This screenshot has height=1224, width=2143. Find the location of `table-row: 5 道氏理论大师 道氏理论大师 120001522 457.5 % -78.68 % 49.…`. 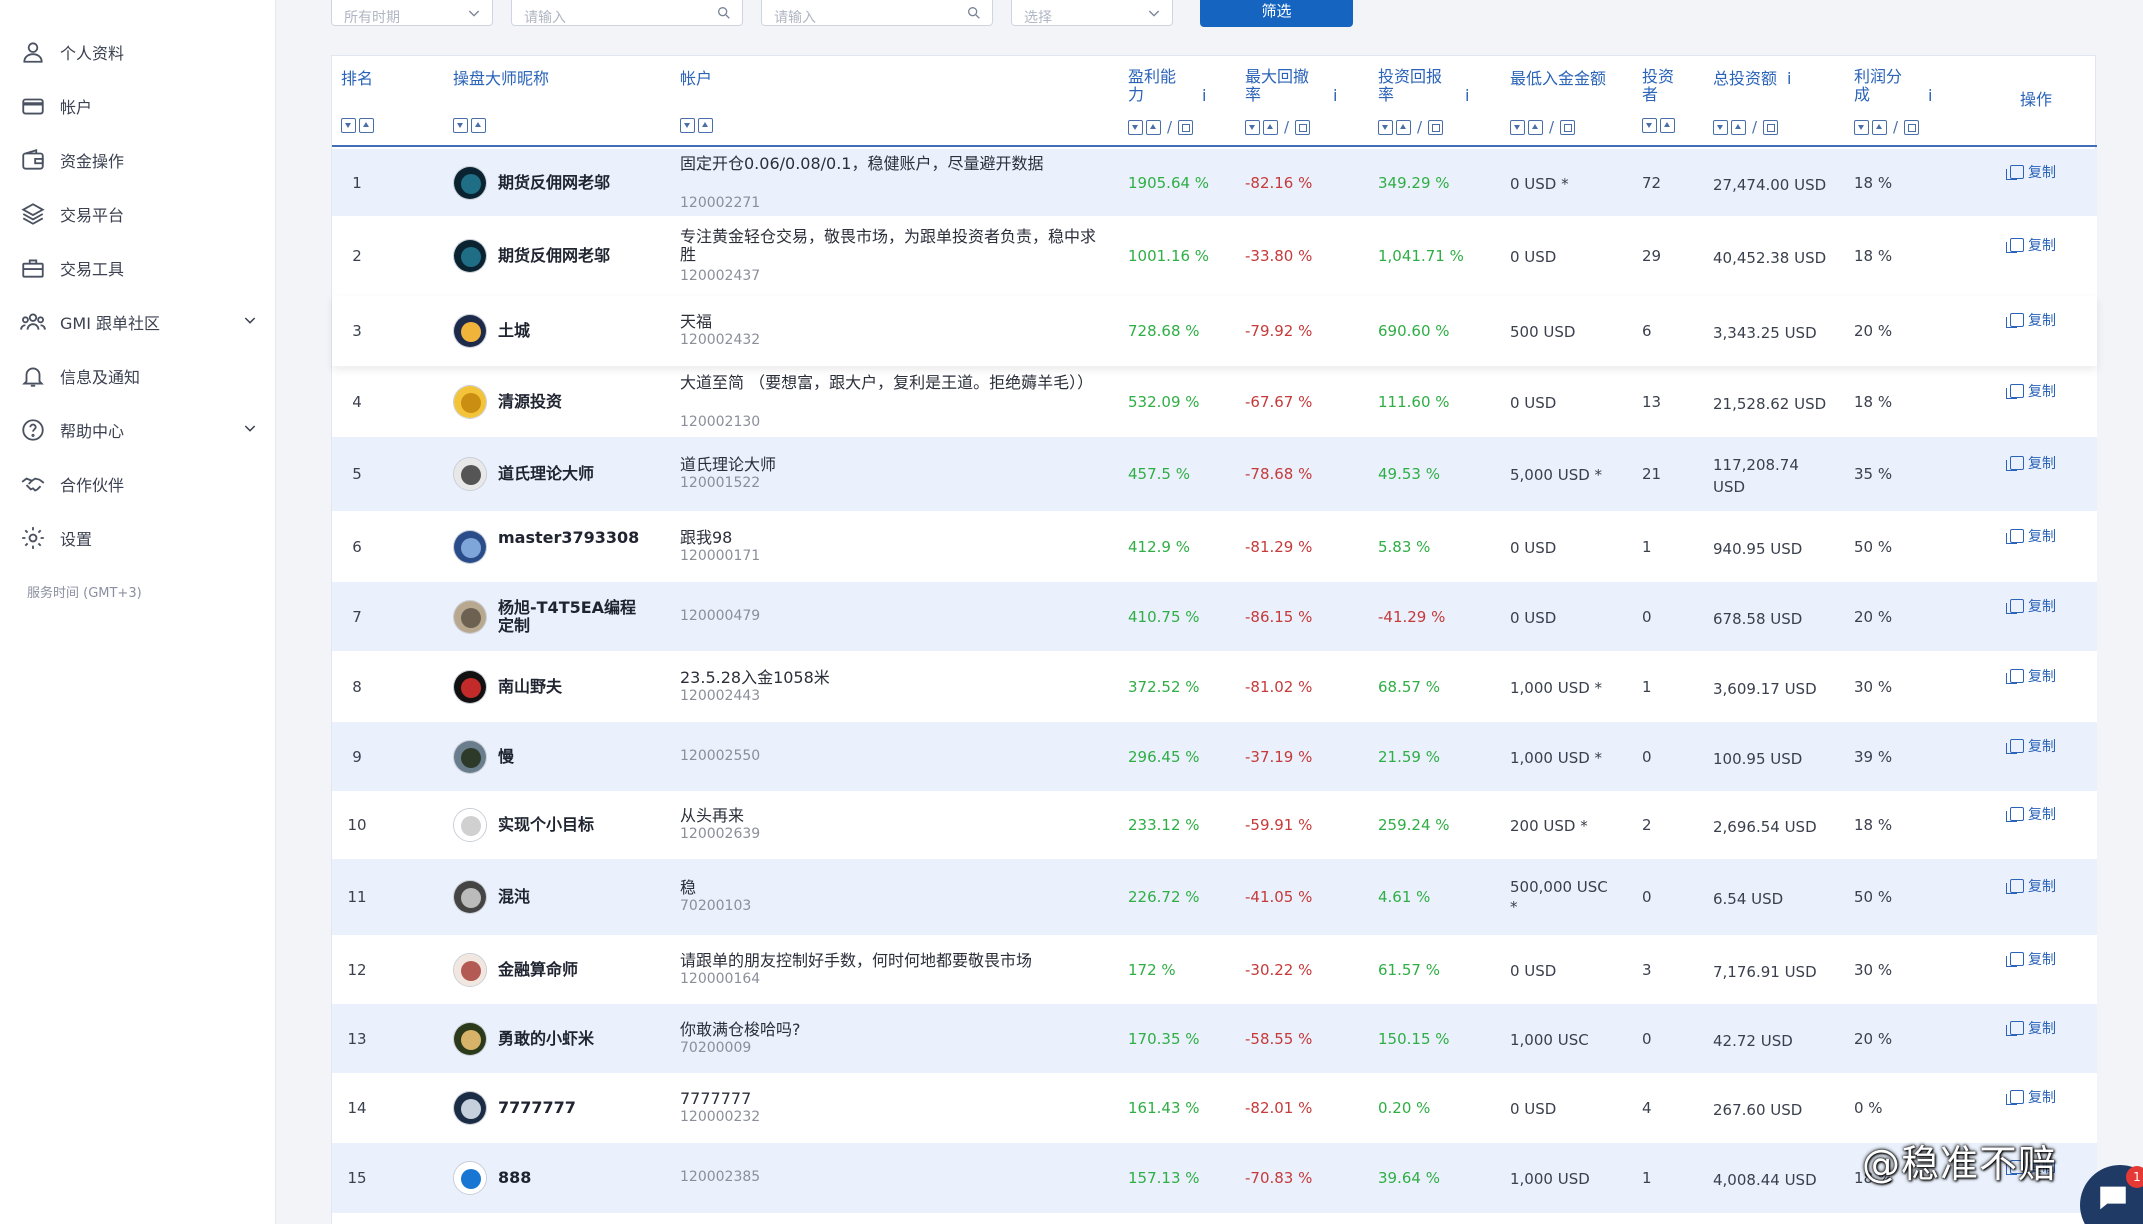

table-row: 5 道氏理论大师 道氏理论大师 120001522 457.5 % -78.68 % 49.… is located at coordinates (1214, 474).